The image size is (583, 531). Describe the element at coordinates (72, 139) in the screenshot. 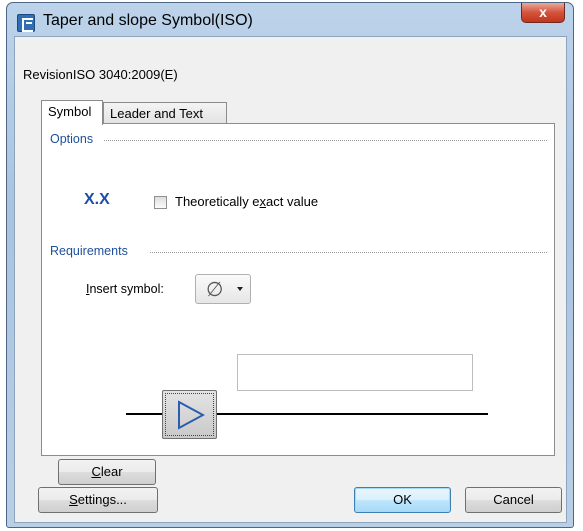

I see `options-group-label: Options` at that location.